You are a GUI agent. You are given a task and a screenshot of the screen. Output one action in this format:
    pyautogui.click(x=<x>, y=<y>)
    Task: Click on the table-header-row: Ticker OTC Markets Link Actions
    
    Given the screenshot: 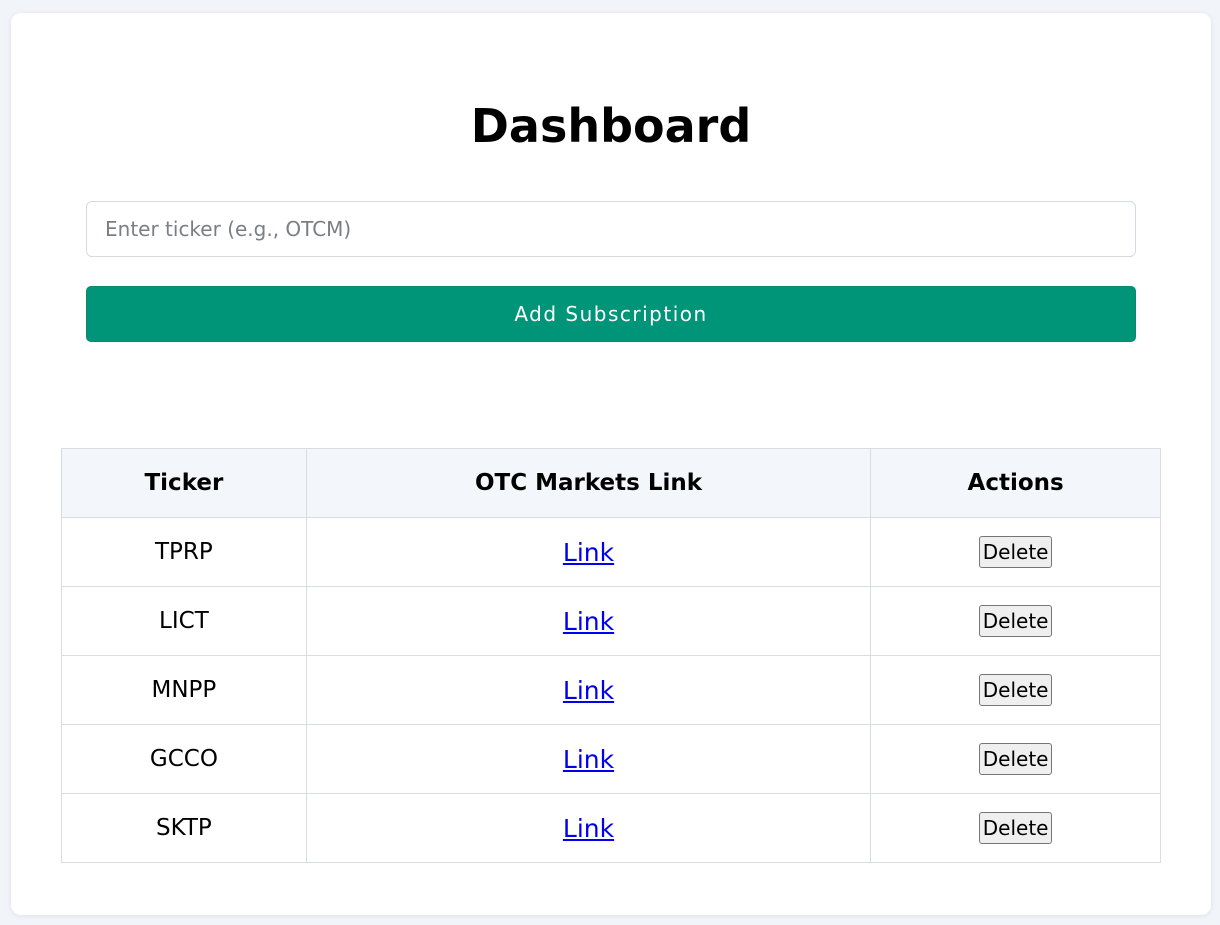 What is the action you would take?
    pyautogui.click(x=611, y=483)
    